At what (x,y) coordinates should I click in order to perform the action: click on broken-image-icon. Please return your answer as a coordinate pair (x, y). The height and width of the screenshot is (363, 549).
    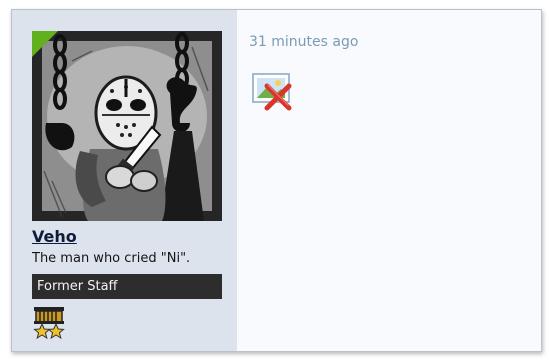
    Looking at the image, I should click on (273, 92).